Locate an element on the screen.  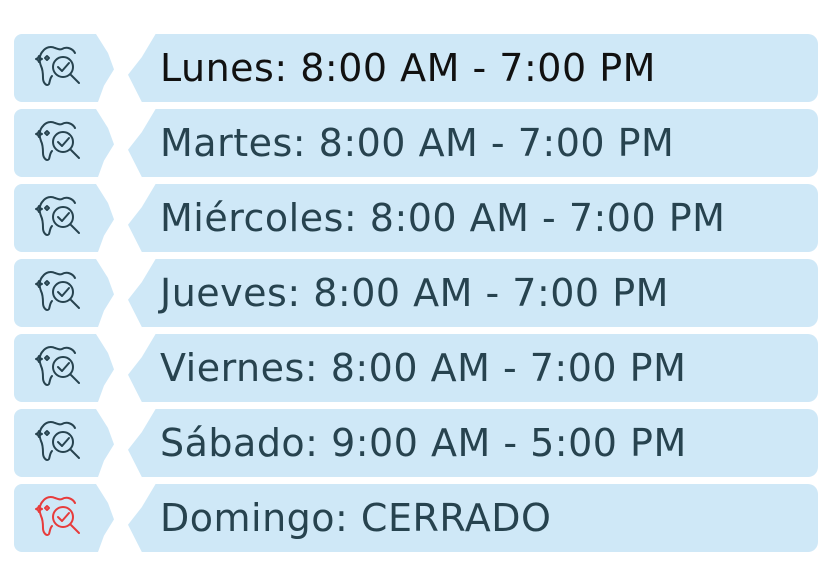
day-label-panel: Martes: 8:00 AM - 7:00 PM is located at coordinates (473, 143).